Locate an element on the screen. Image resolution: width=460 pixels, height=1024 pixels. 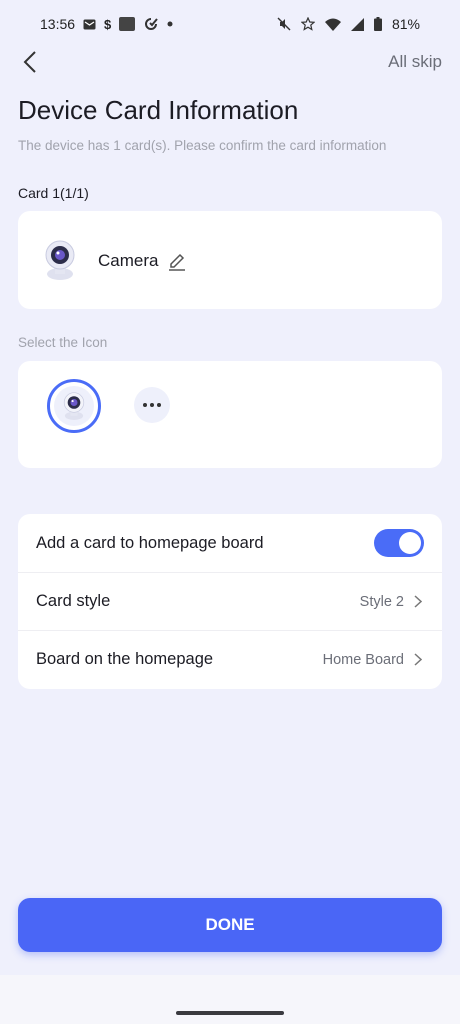
board-row: Board on the homepage Home Board is located at coordinates (230, 659).